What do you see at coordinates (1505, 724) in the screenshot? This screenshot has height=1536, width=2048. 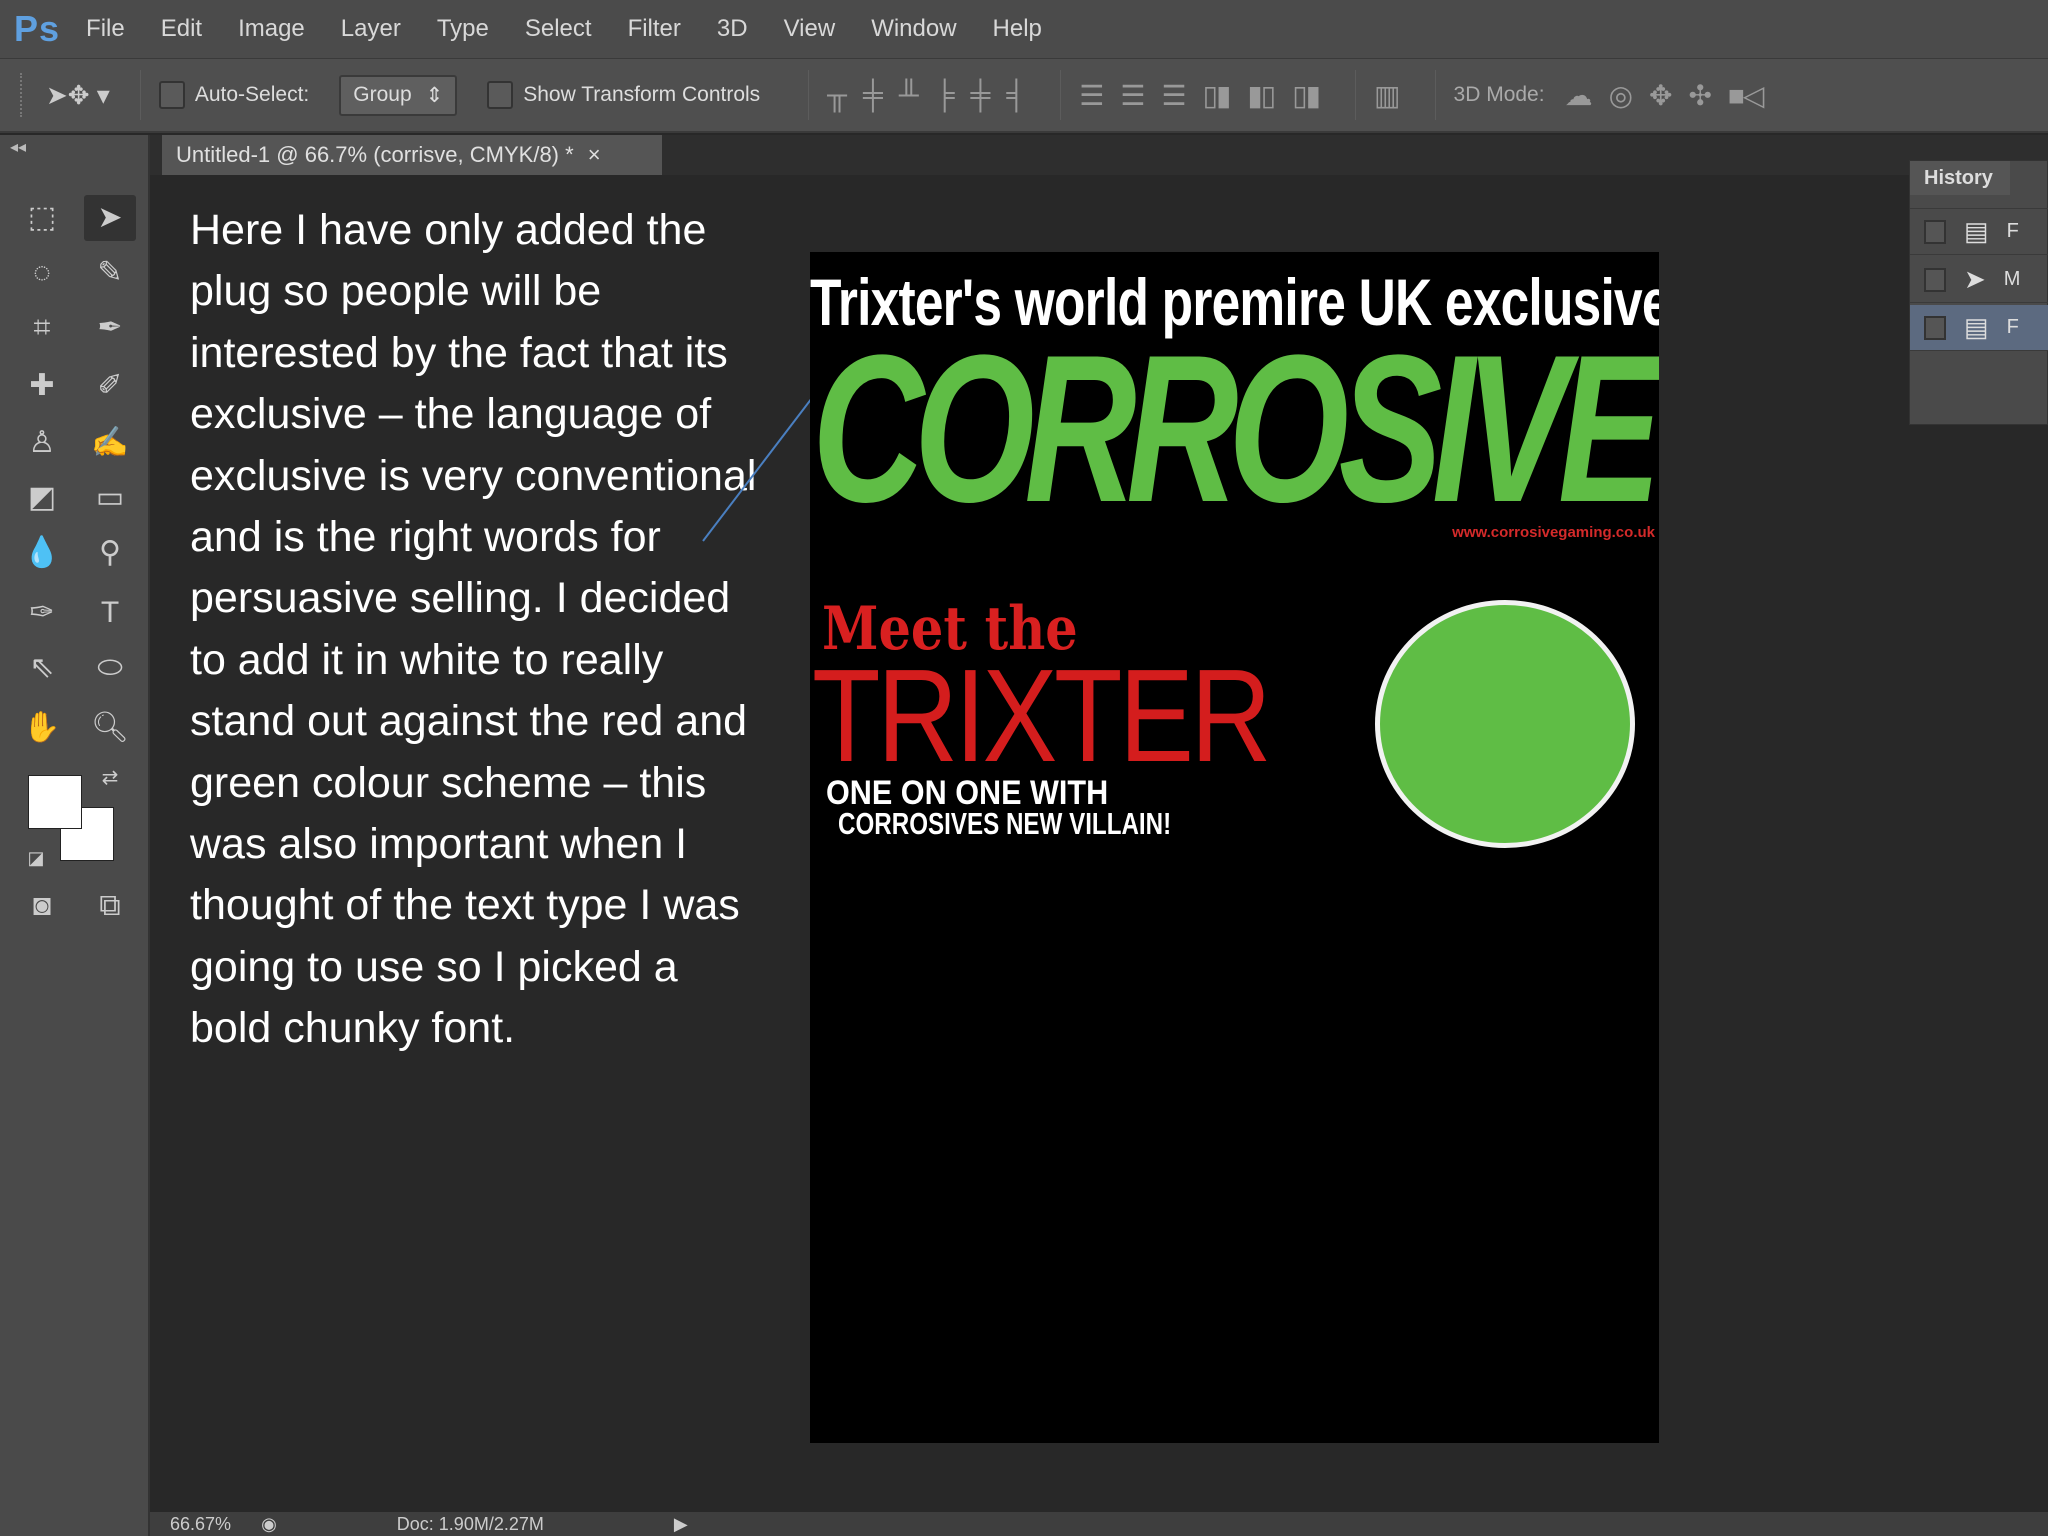 I see `green-circle` at bounding box center [1505, 724].